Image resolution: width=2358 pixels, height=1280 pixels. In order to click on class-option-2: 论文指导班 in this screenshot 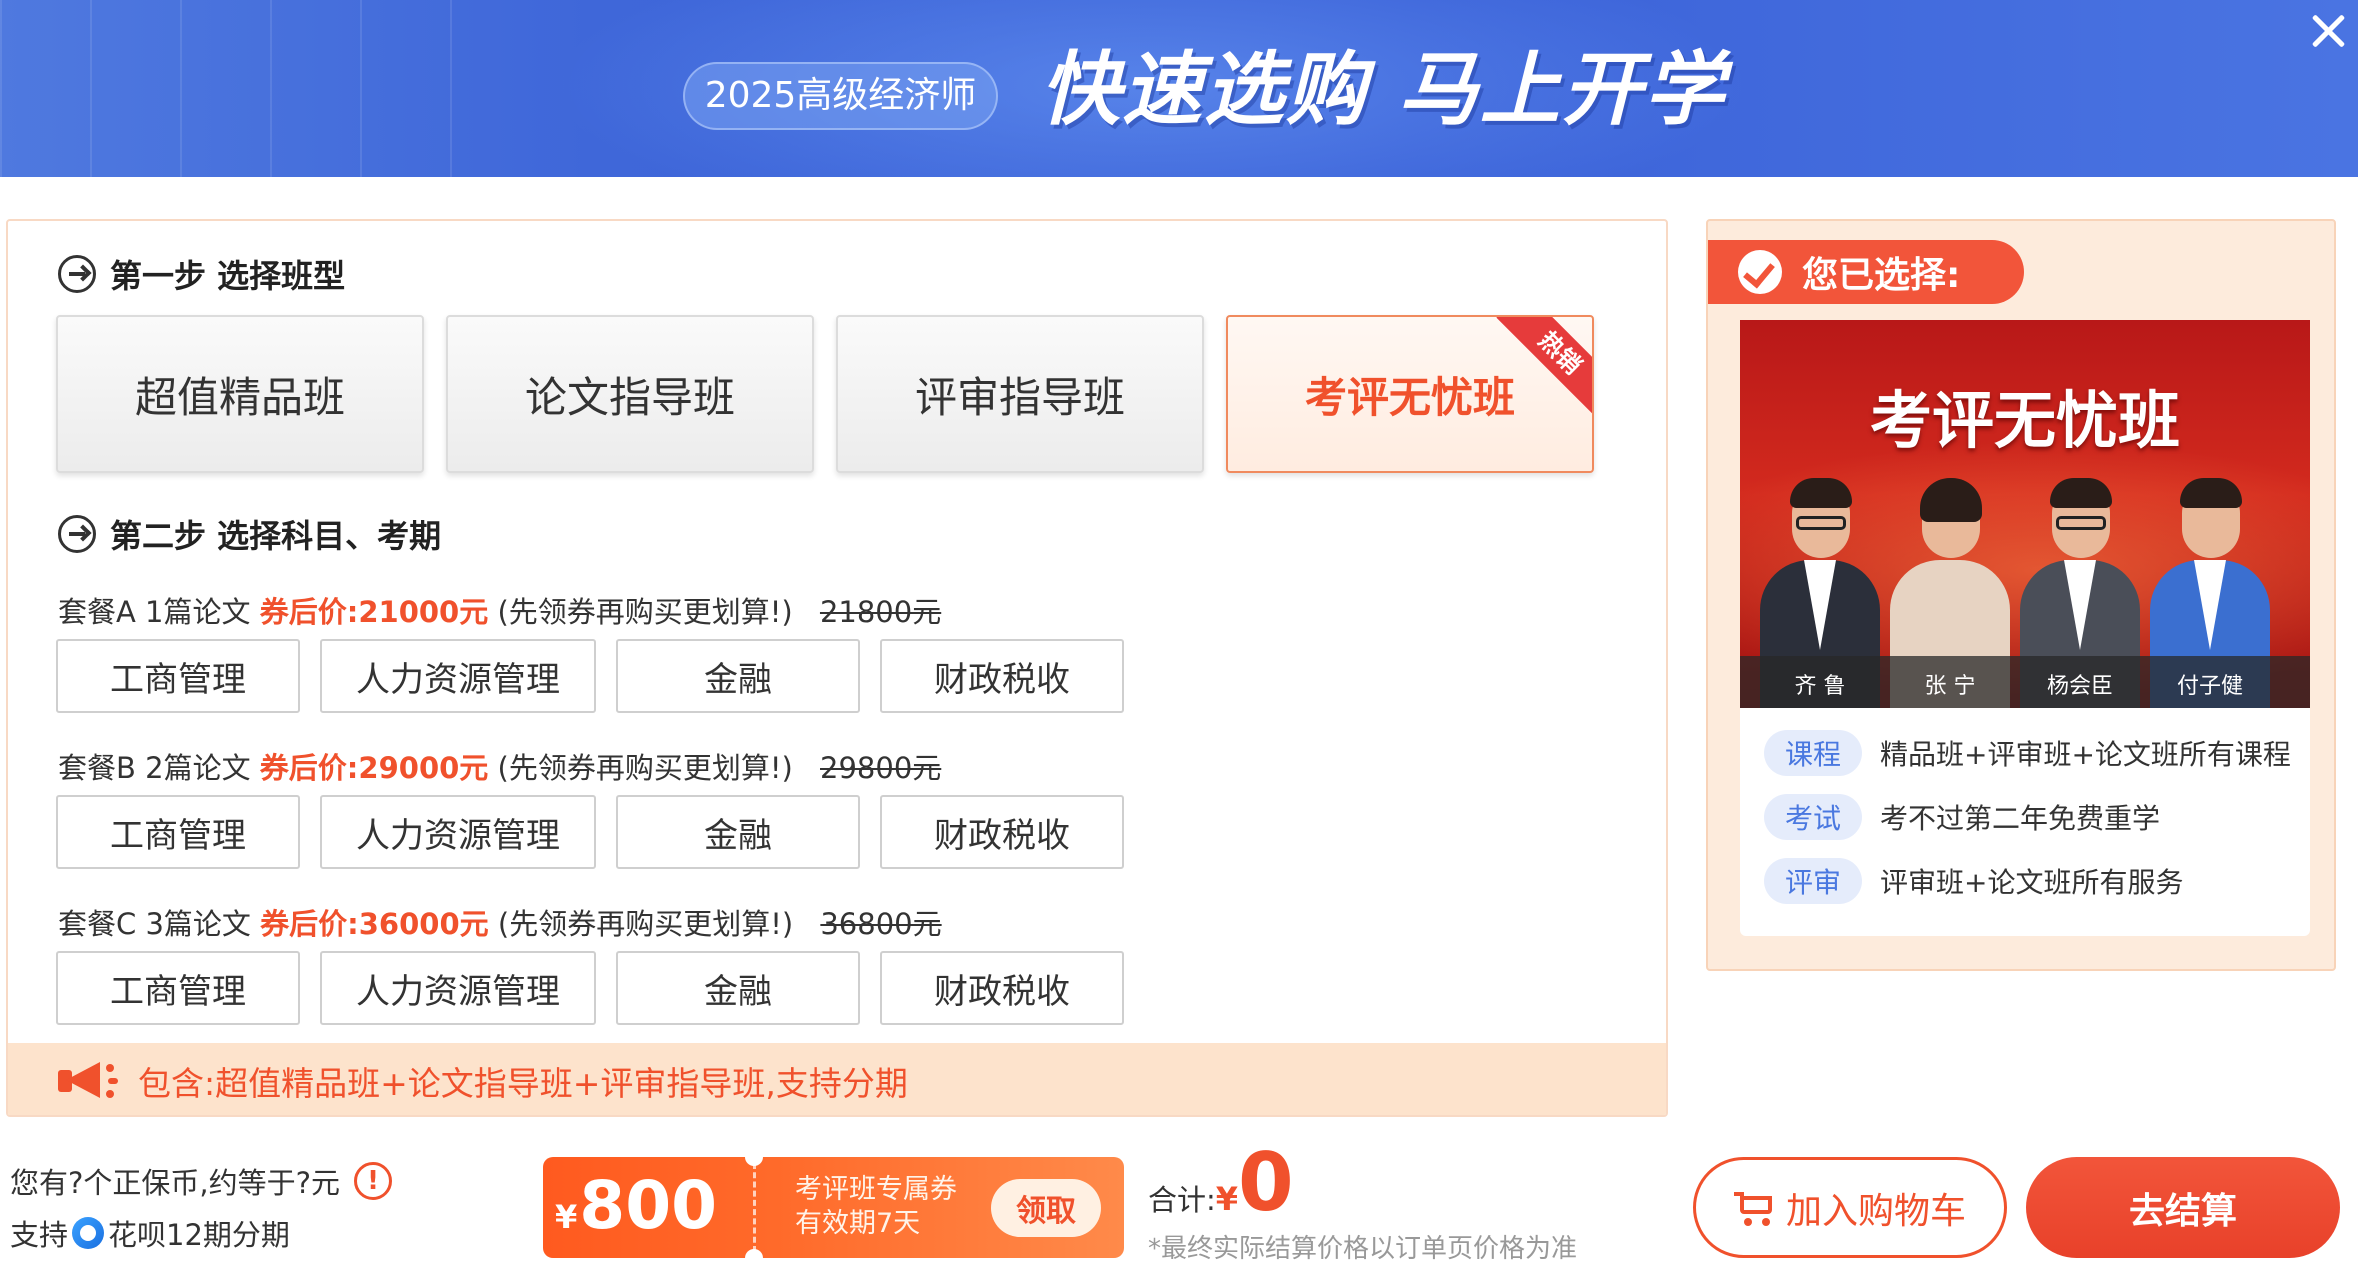, I will do `click(630, 394)`.